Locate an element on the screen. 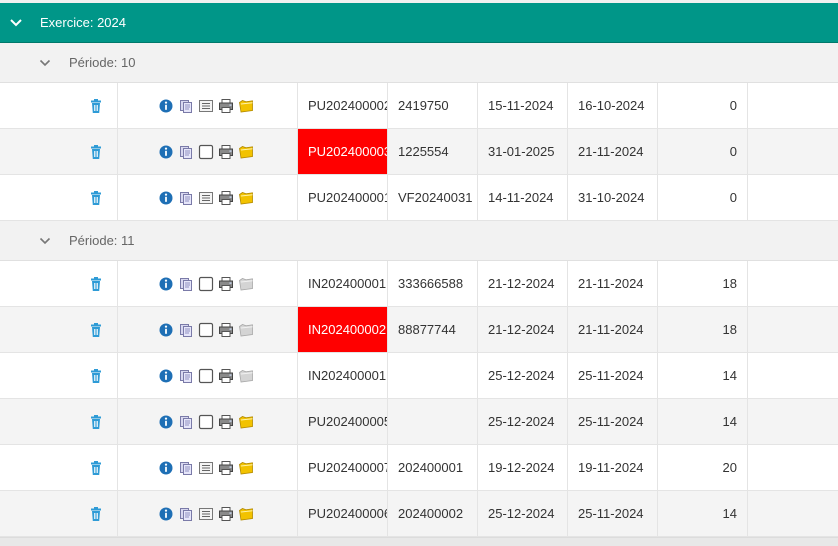  reference: 202400002 is located at coordinates (433, 513).